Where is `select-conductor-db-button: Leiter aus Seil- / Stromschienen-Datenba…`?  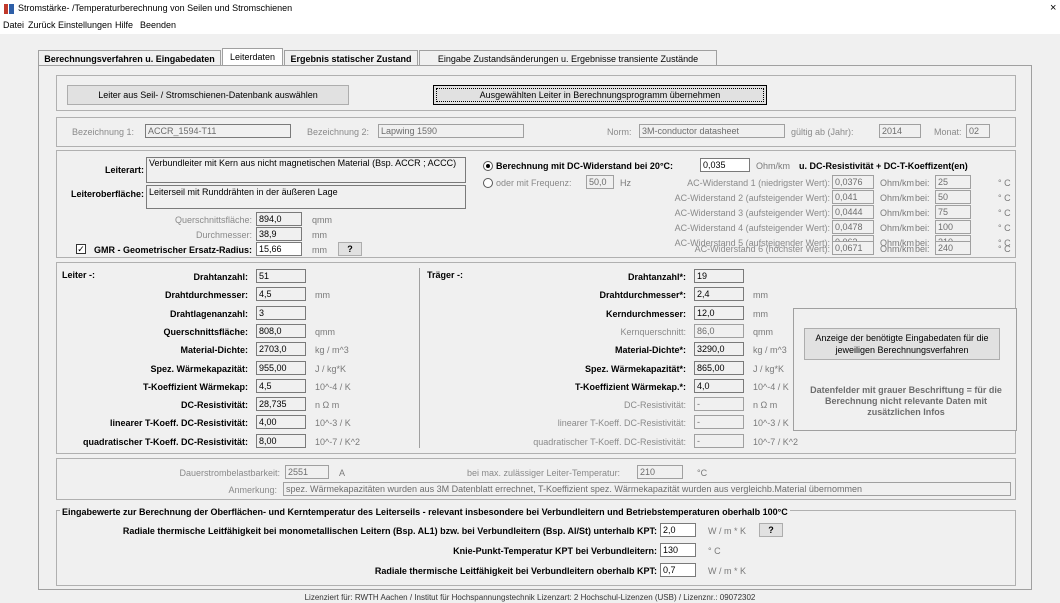 select-conductor-db-button: Leiter aus Seil- / Stromschienen-Datenba… is located at coordinates (208, 95).